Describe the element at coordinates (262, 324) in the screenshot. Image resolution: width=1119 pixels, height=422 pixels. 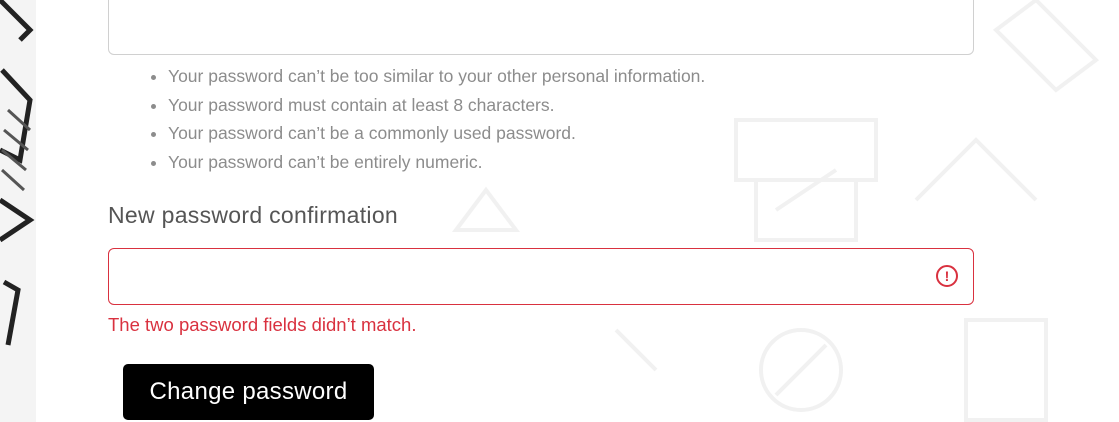
I see `confirmation-error-message: The two password fields didn’t match.` at that location.